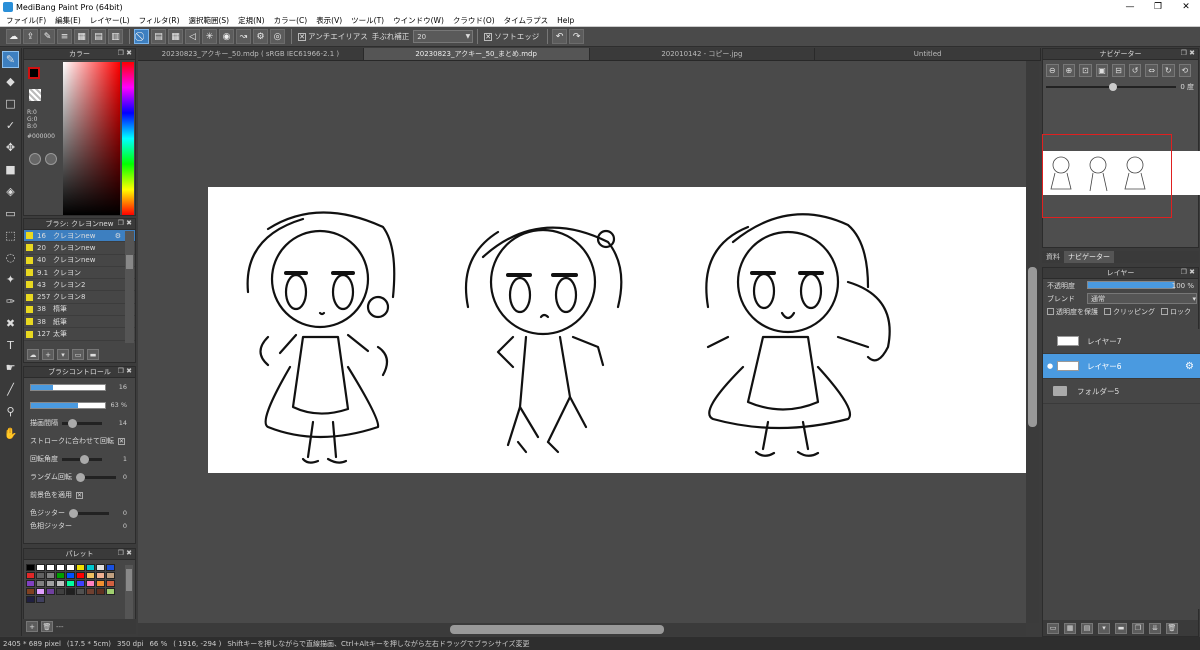 This screenshot has height=650, width=1200. Describe the element at coordinates (10, 147) in the screenshot. I see `move-tool-icon: ✥` at that location.